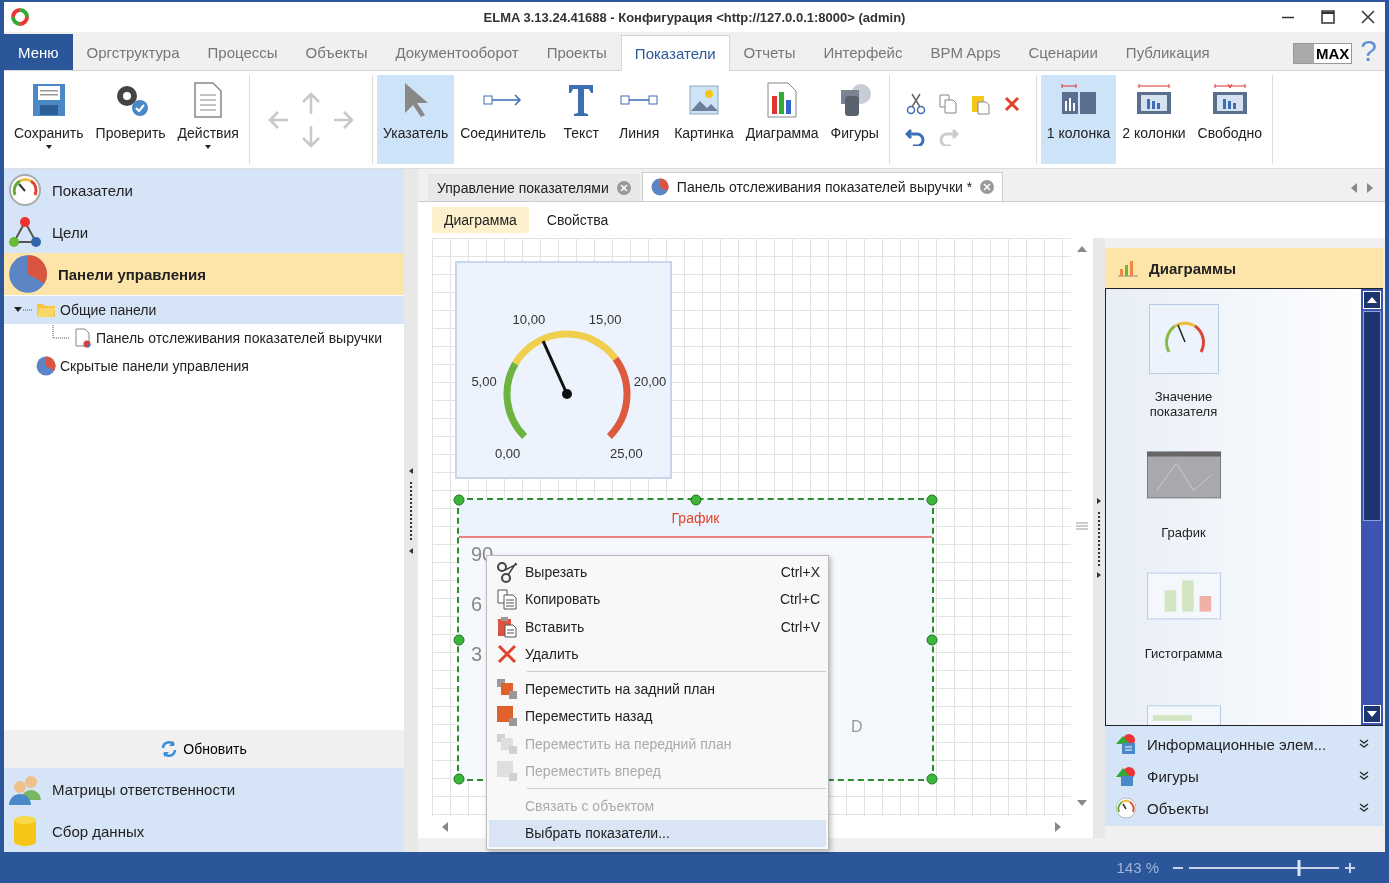 The image size is (1389, 883). Describe the element at coordinates (204, 232) in the screenshot. I see `nav-item: Цели` at that location.